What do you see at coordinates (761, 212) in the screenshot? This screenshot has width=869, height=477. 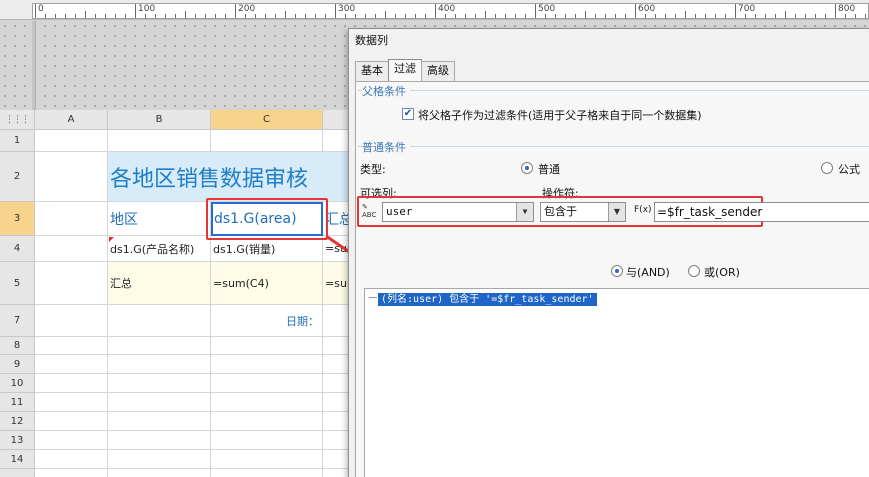 I see `value-input: =$fr_task_sender` at bounding box center [761, 212].